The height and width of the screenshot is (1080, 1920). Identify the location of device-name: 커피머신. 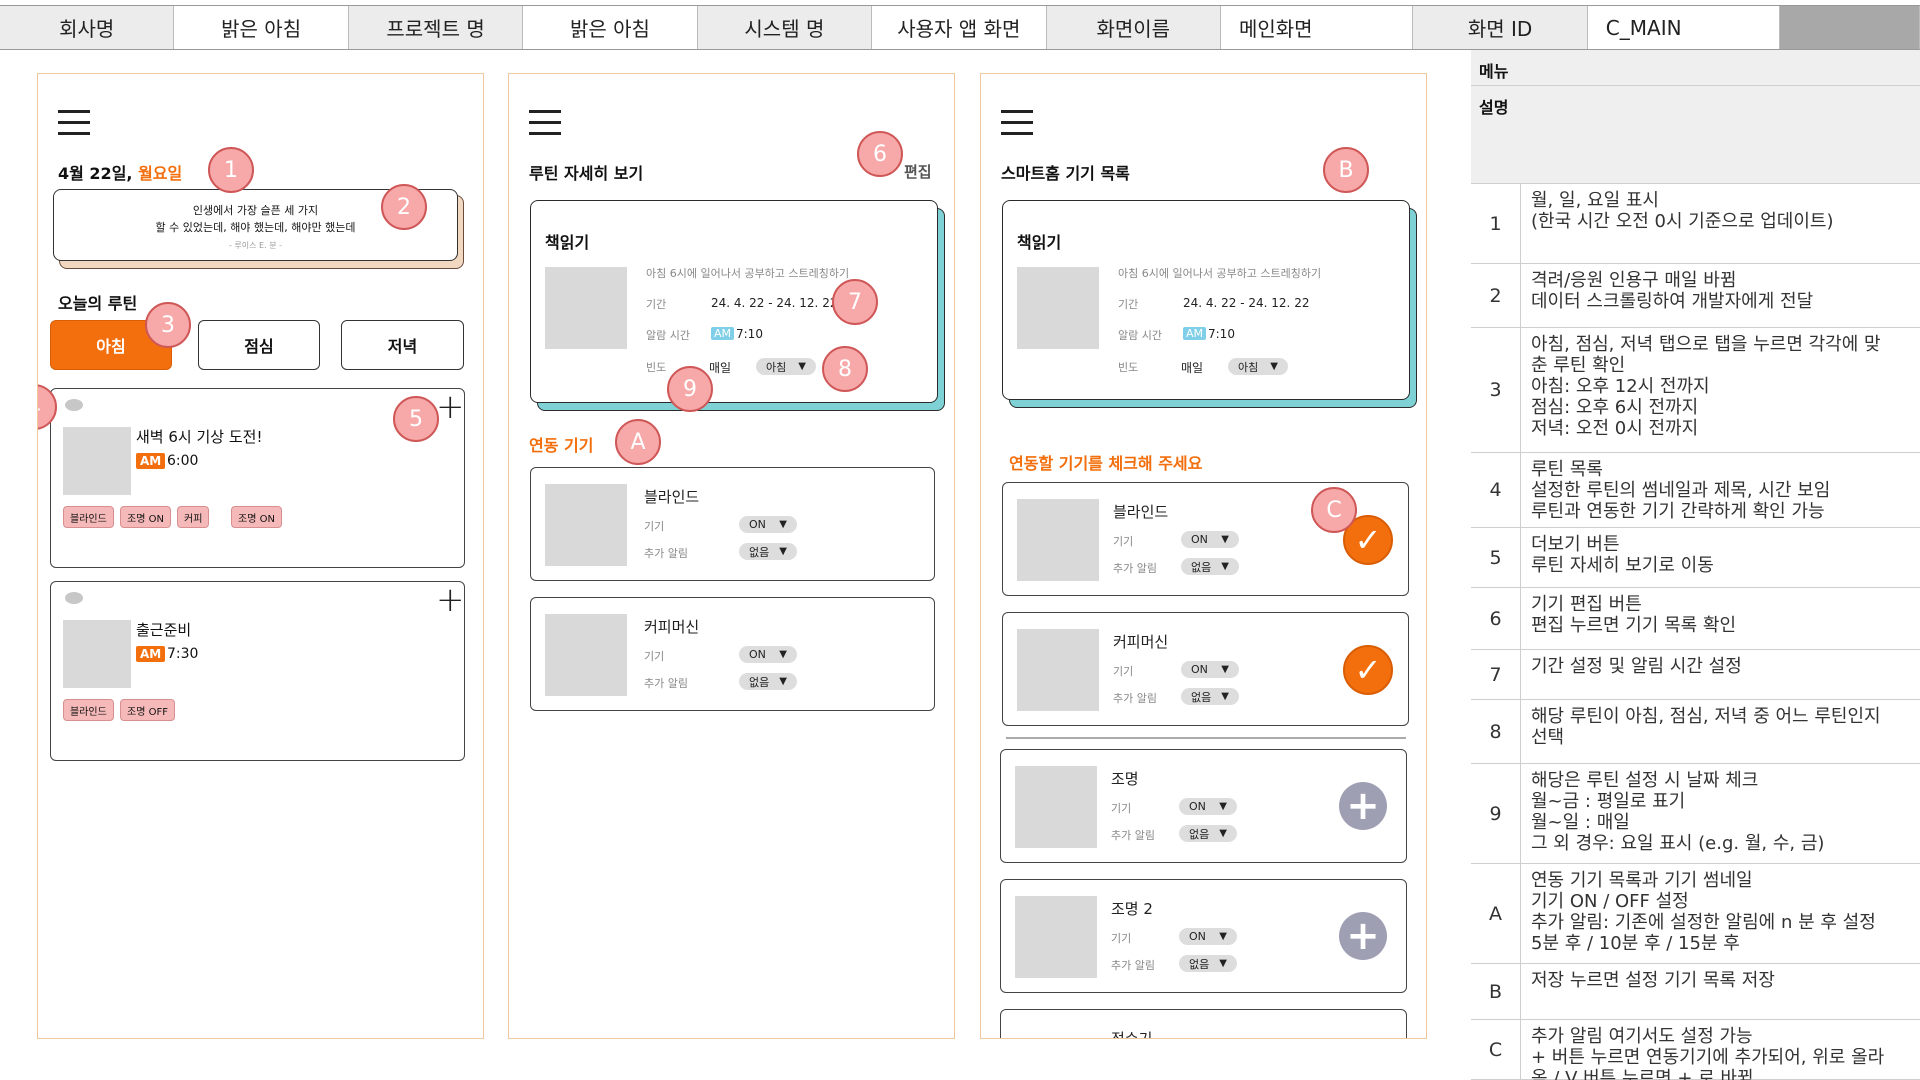
(1141, 642).